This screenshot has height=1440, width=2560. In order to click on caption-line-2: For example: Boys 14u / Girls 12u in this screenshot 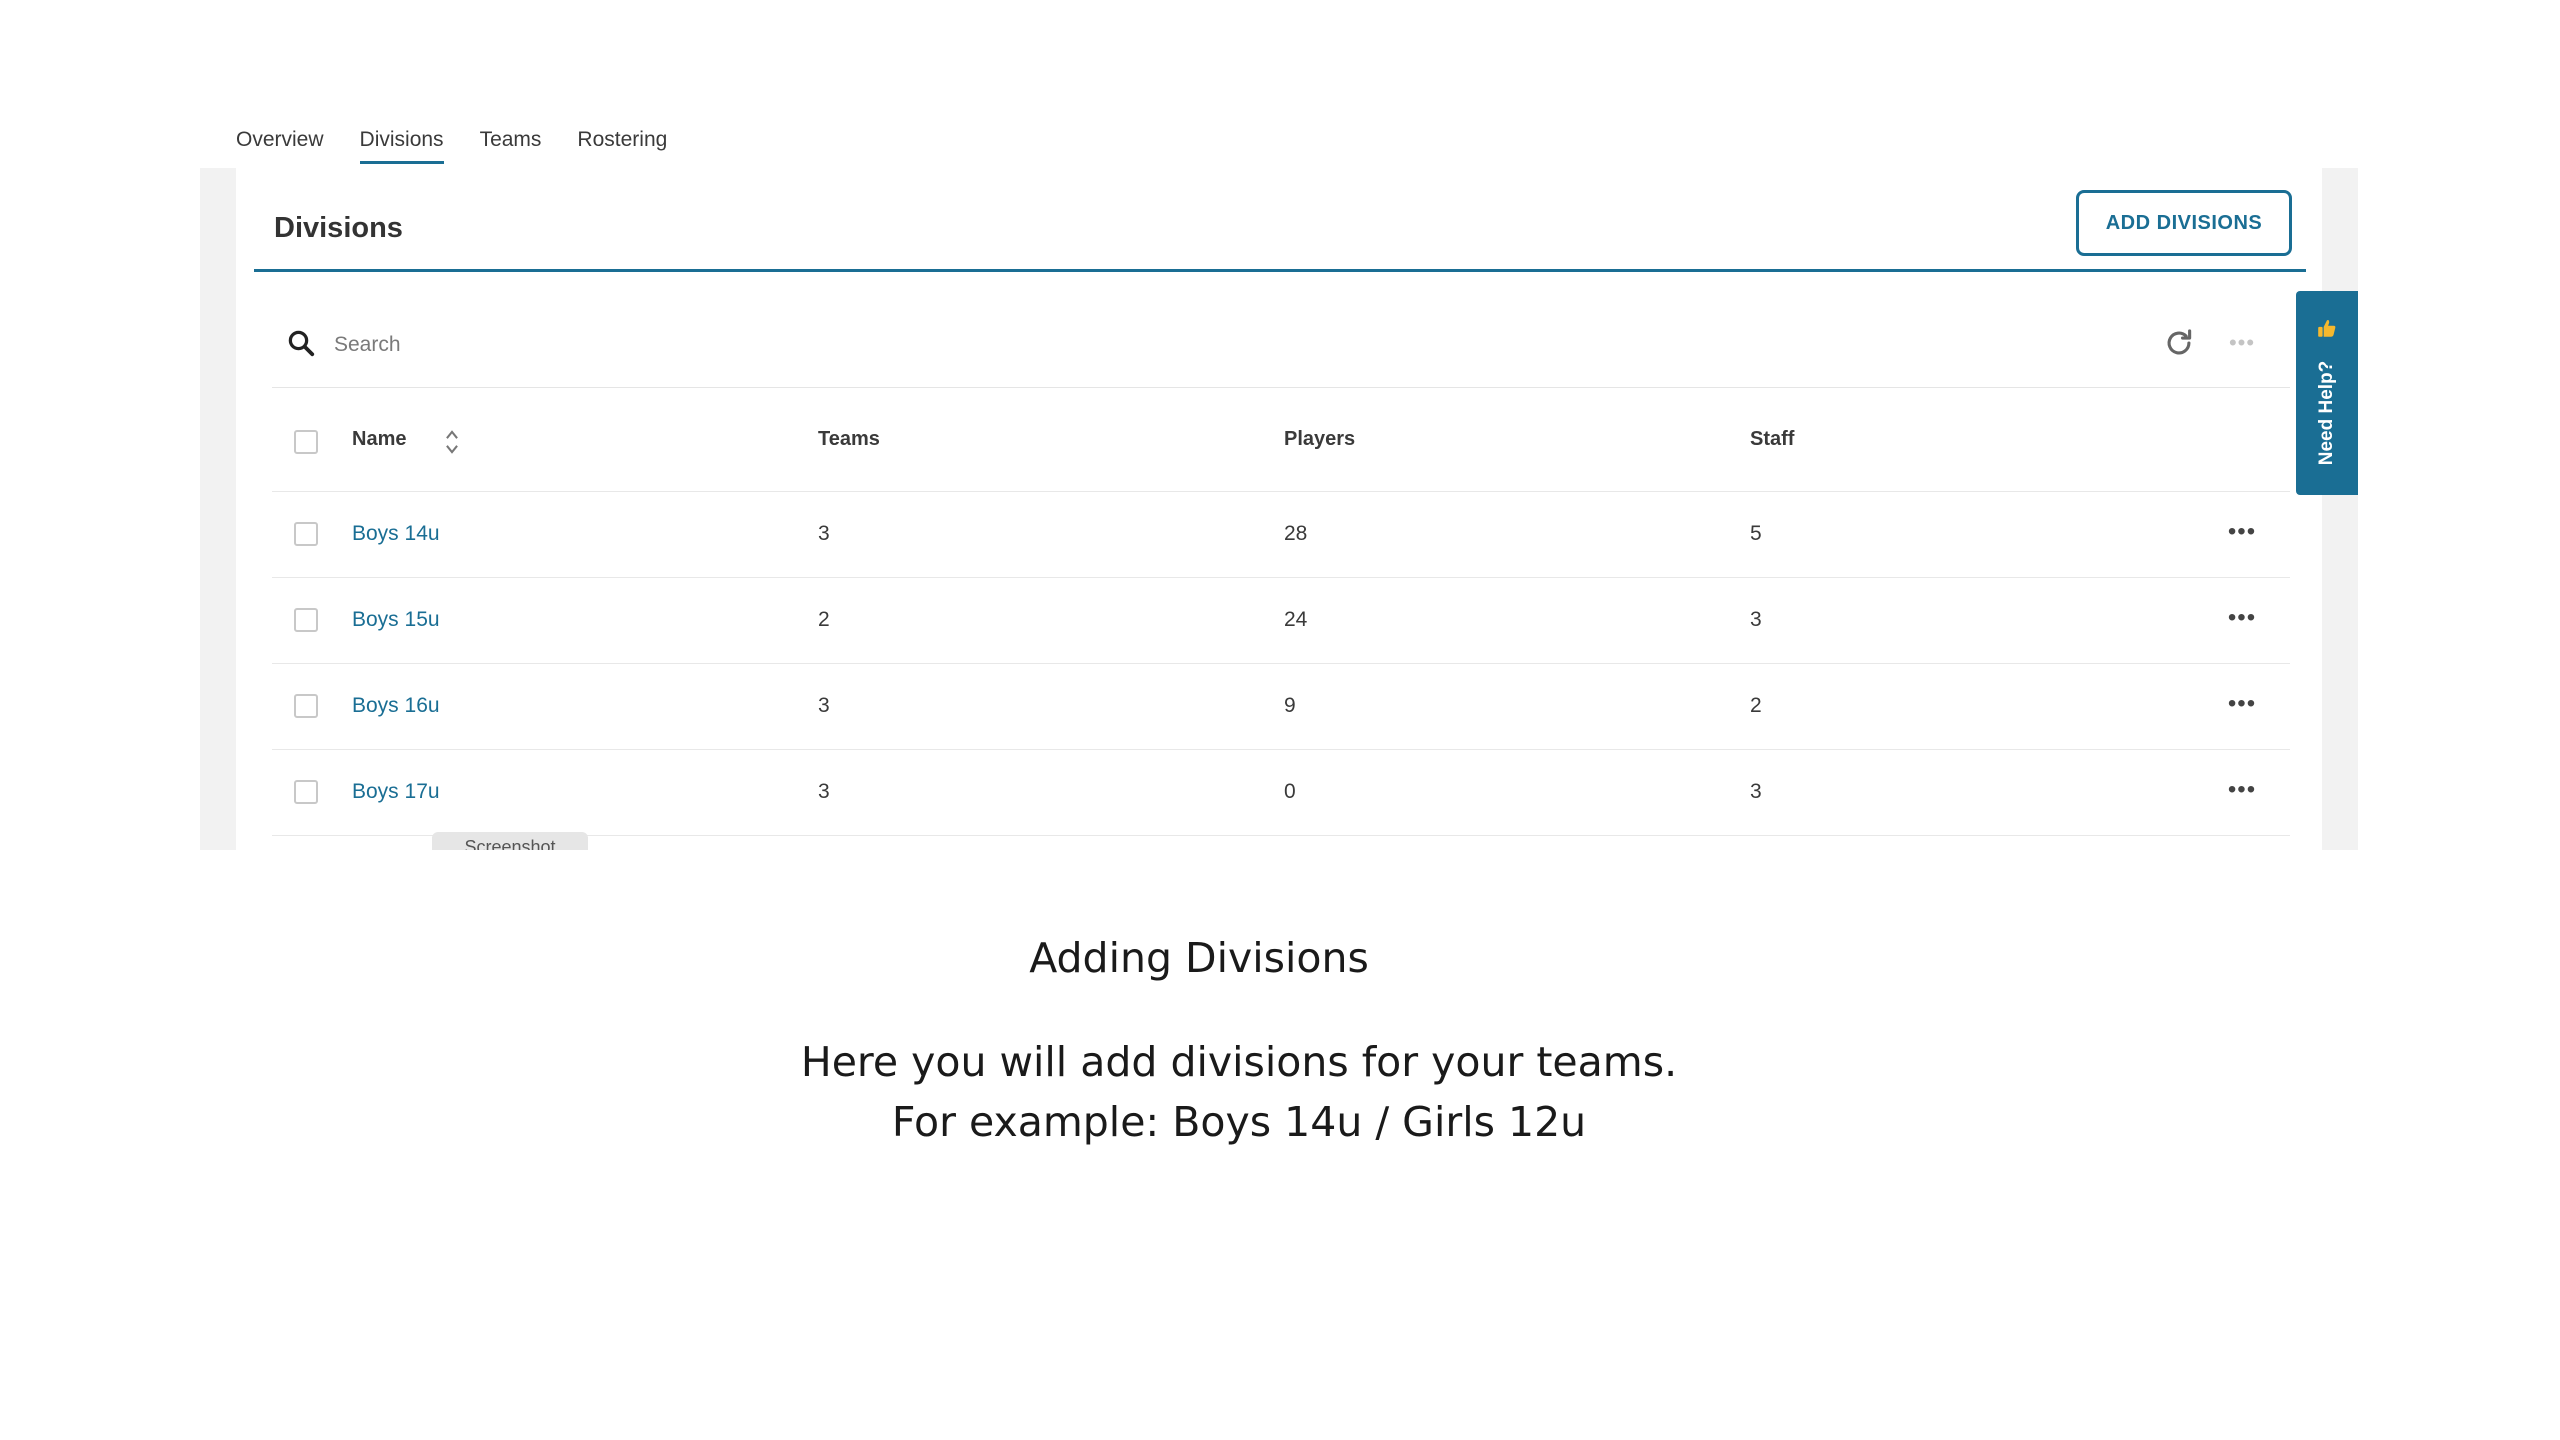, I will do `click(1239, 1122)`.